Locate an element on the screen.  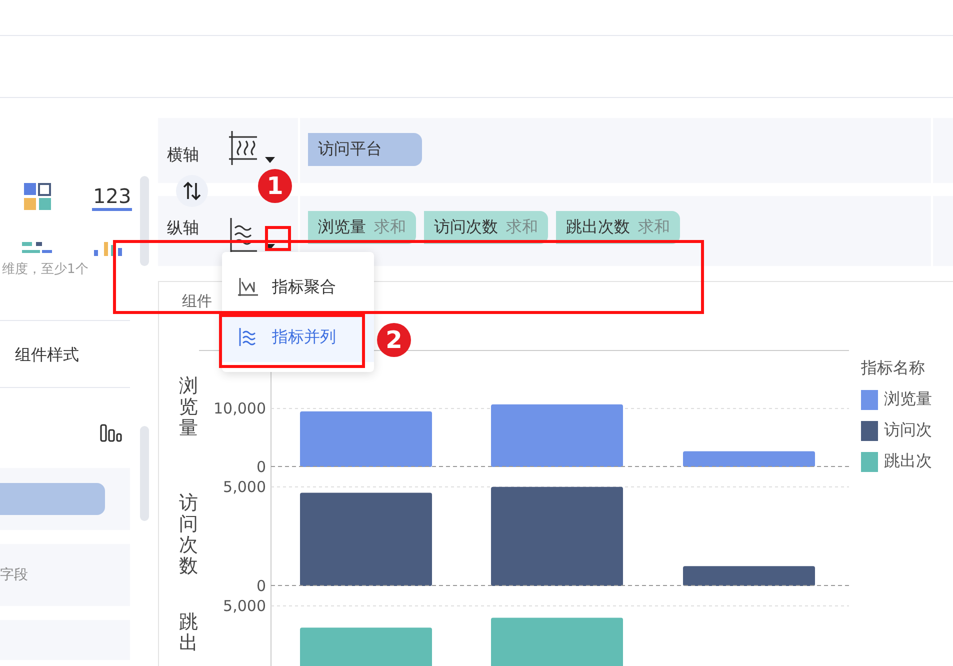
field-bar is located at coordinates (52, 499).